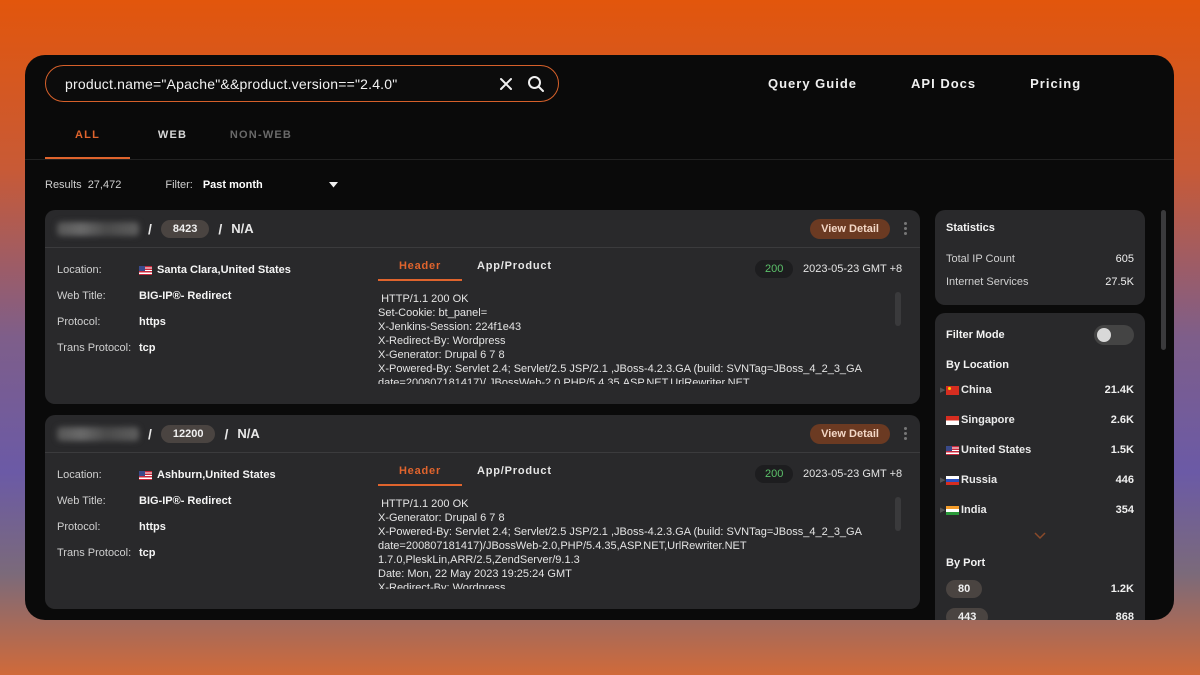  I want to click on china-flag-icon, so click(952, 390).